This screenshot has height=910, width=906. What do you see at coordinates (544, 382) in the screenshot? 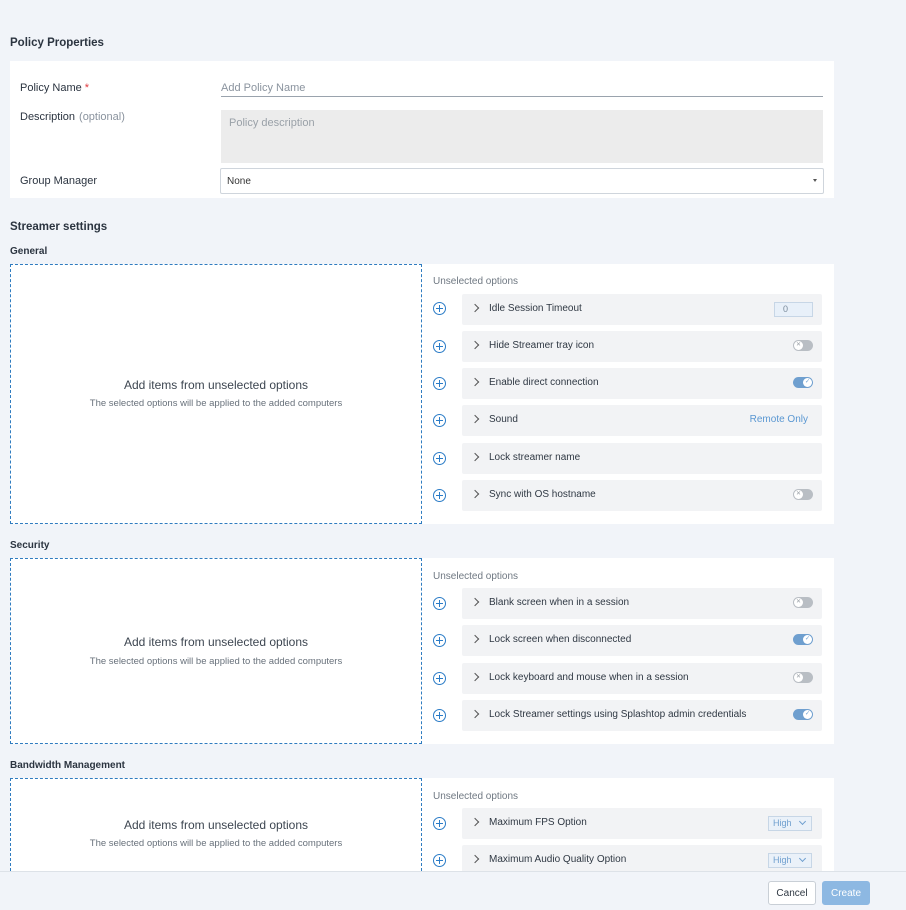
I see `option-label: Enable direct connection` at bounding box center [544, 382].